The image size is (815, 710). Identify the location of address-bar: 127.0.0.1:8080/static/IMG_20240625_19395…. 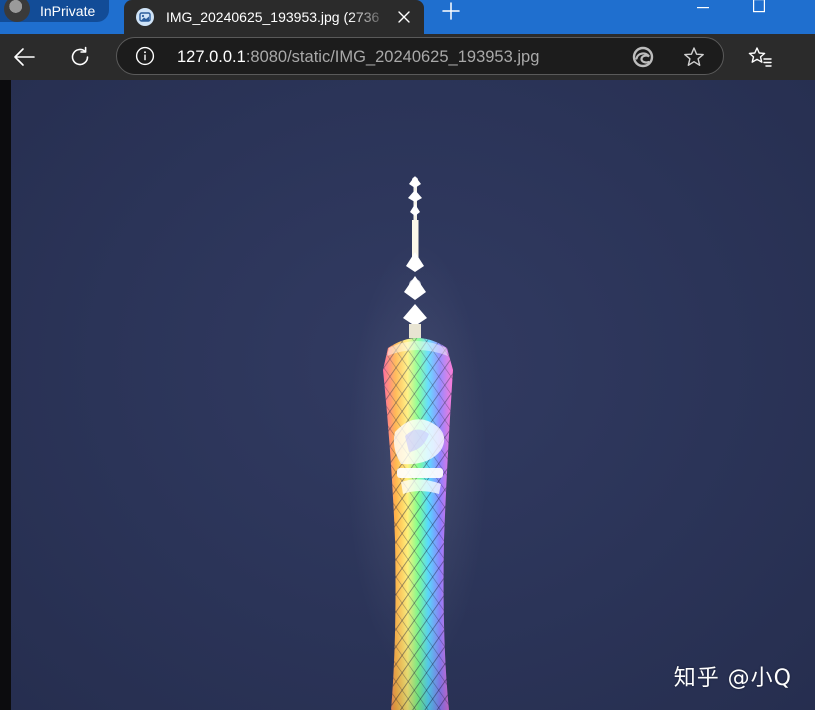
(420, 56).